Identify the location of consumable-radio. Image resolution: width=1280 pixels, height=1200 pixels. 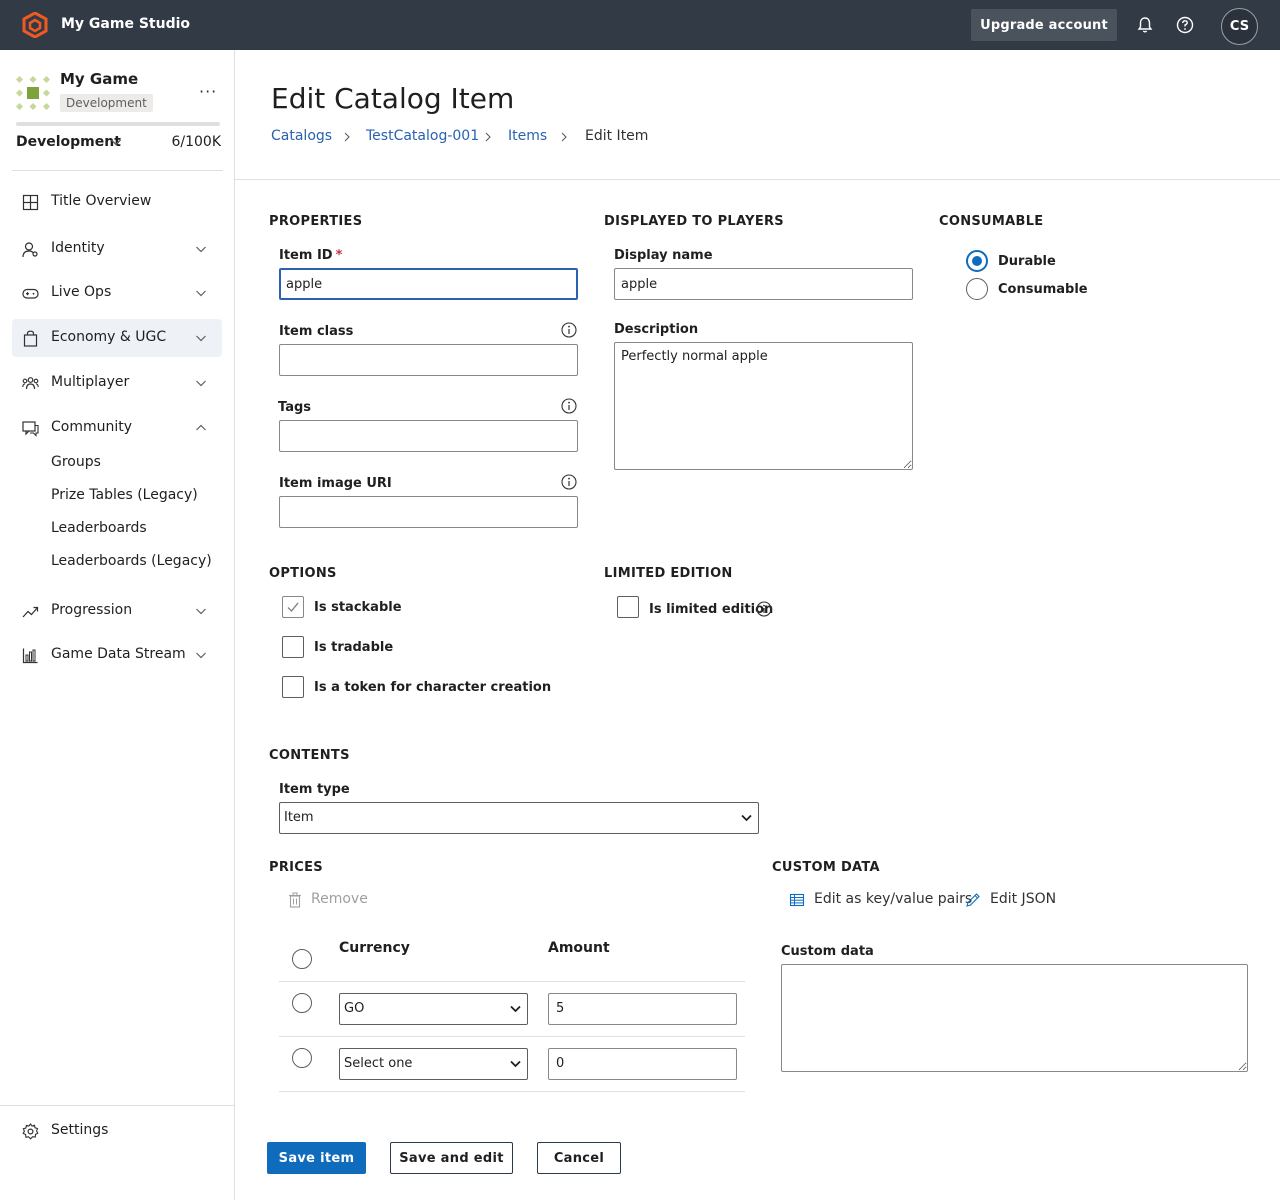
(977, 289).